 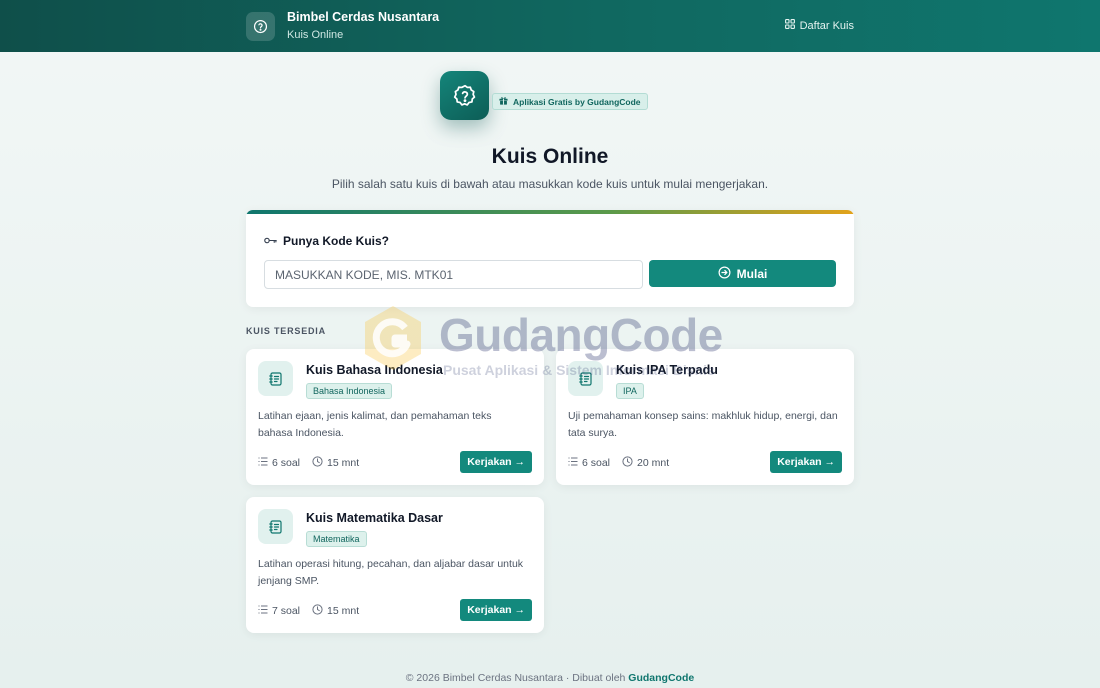 What do you see at coordinates (503, 101) in the screenshot?
I see `gift-icon` at bounding box center [503, 101].